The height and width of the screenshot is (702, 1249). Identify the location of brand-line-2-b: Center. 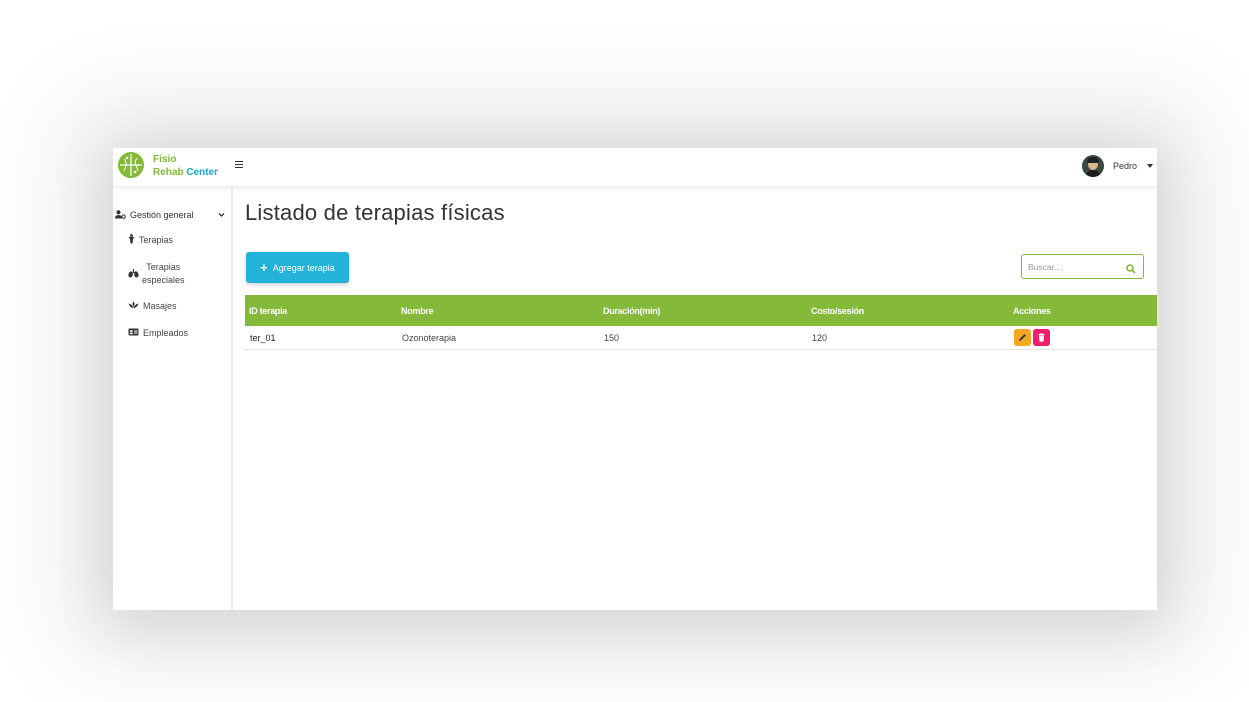
(202, 172).